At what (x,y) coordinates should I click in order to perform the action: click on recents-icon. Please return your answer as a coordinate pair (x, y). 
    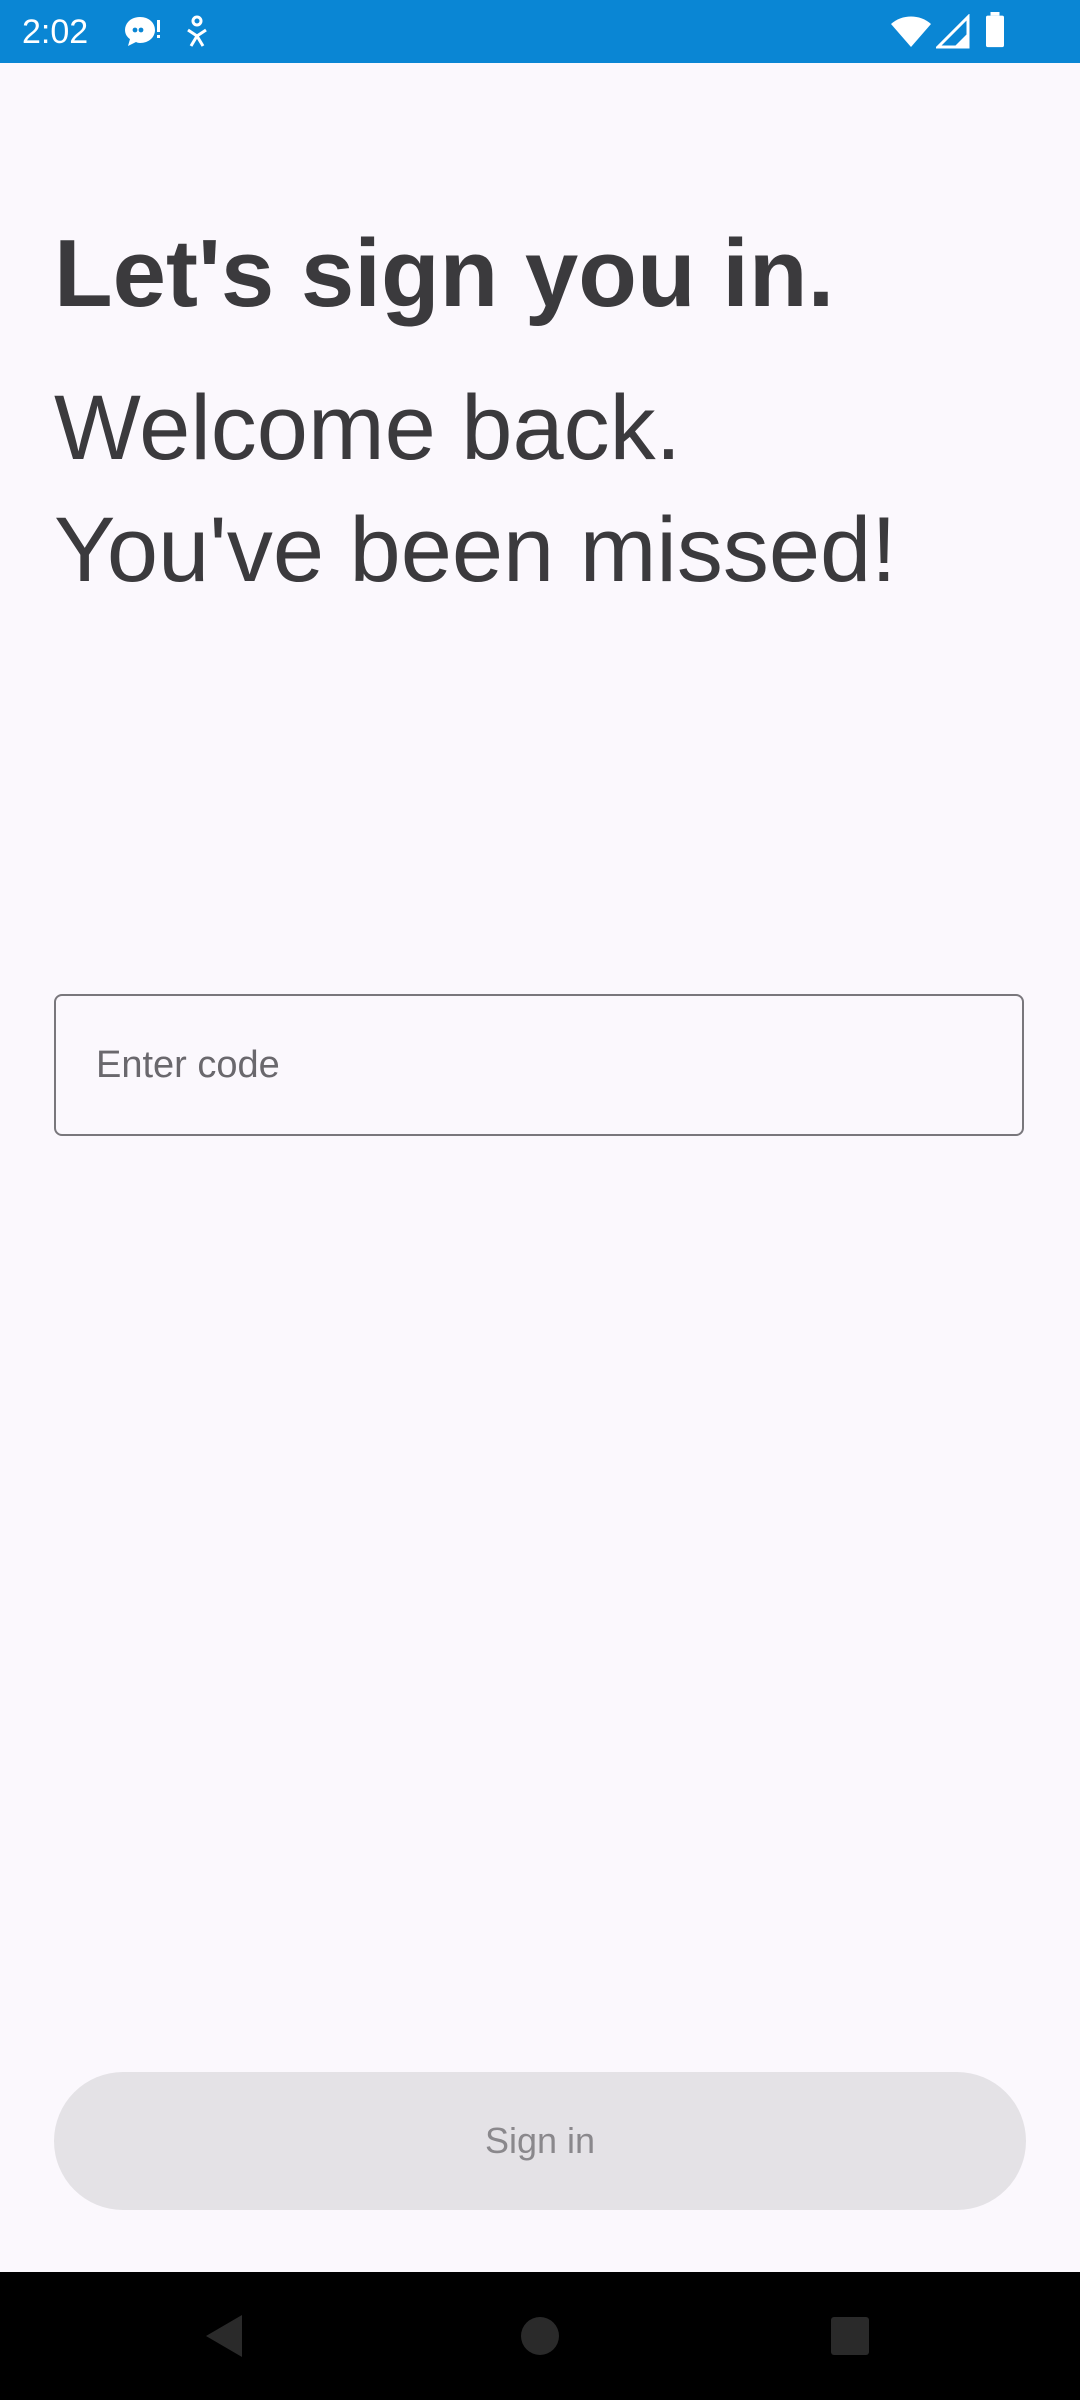
    Looking at the image, I should click on (850, 2336).